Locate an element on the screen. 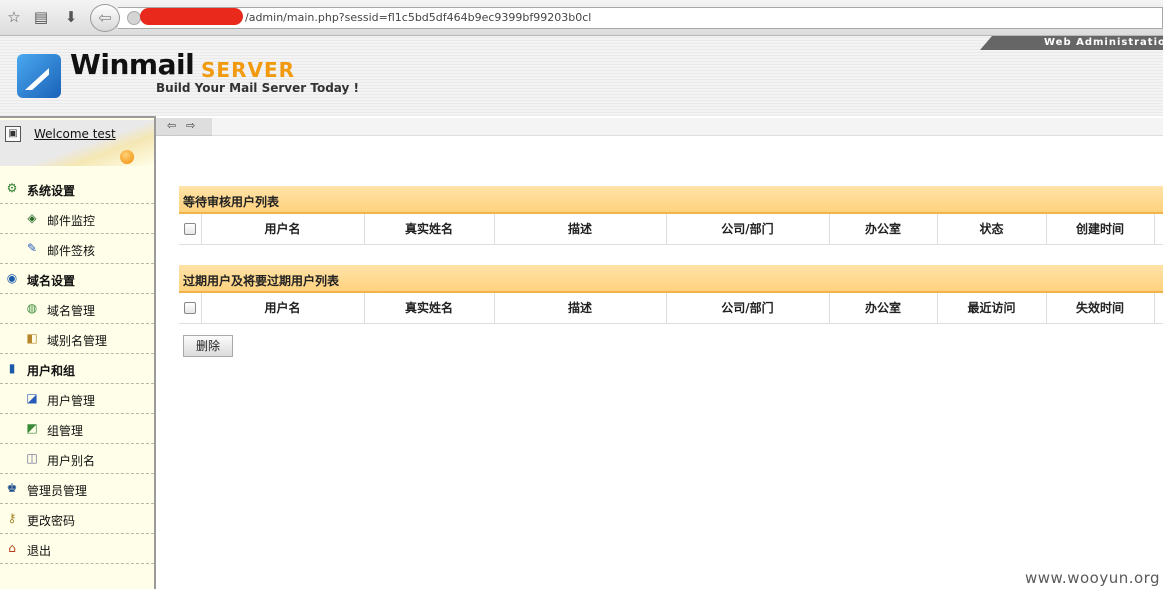 This screenshot has width=1163, height=589. mail-monitor-icon: ◈ is located at coordinates (32, 218).